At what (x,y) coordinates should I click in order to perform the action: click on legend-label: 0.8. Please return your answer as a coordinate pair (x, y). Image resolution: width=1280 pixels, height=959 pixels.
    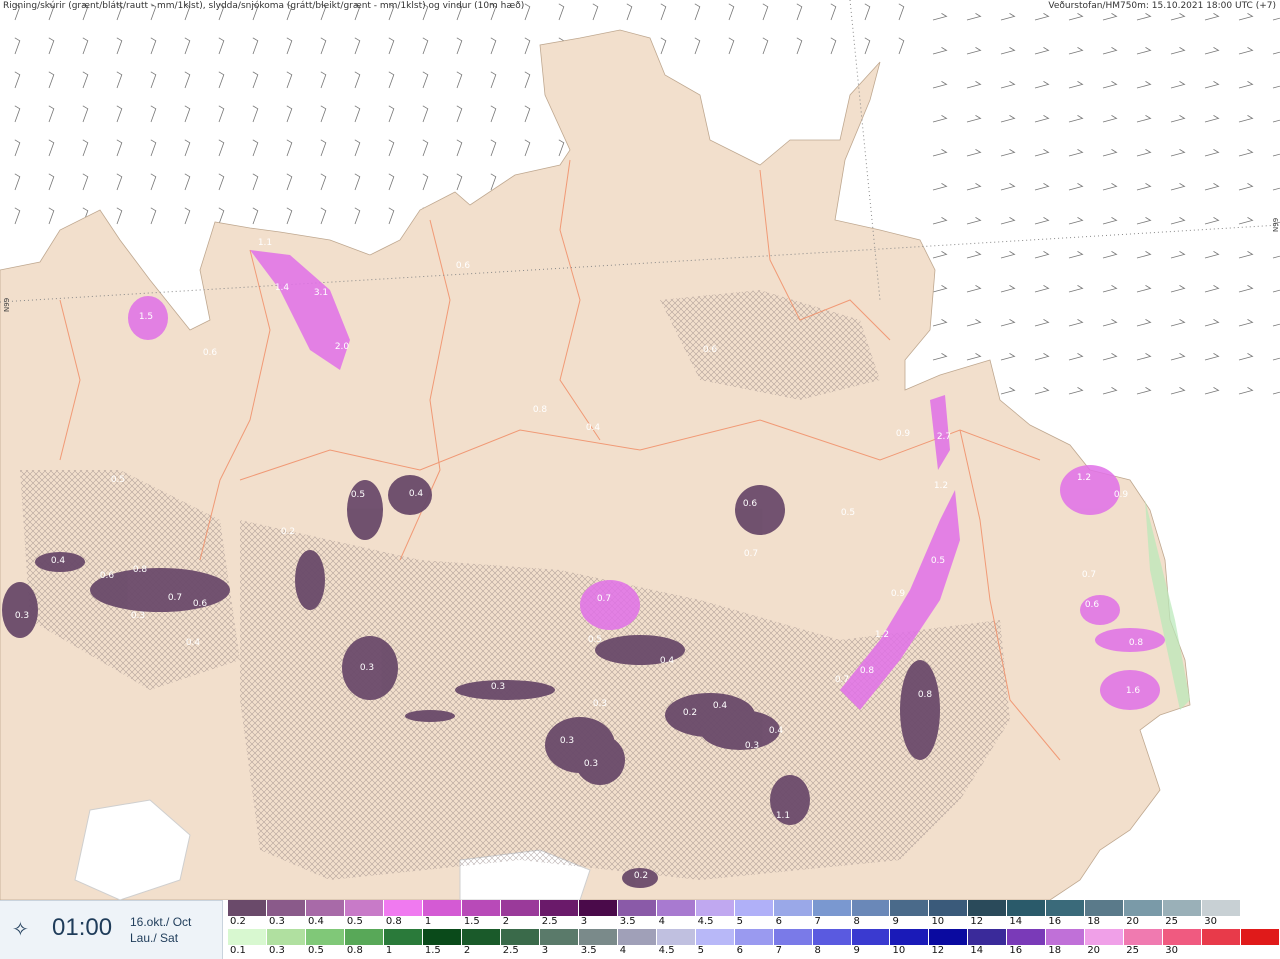
    Looking at the image, I should click on (393, 921).